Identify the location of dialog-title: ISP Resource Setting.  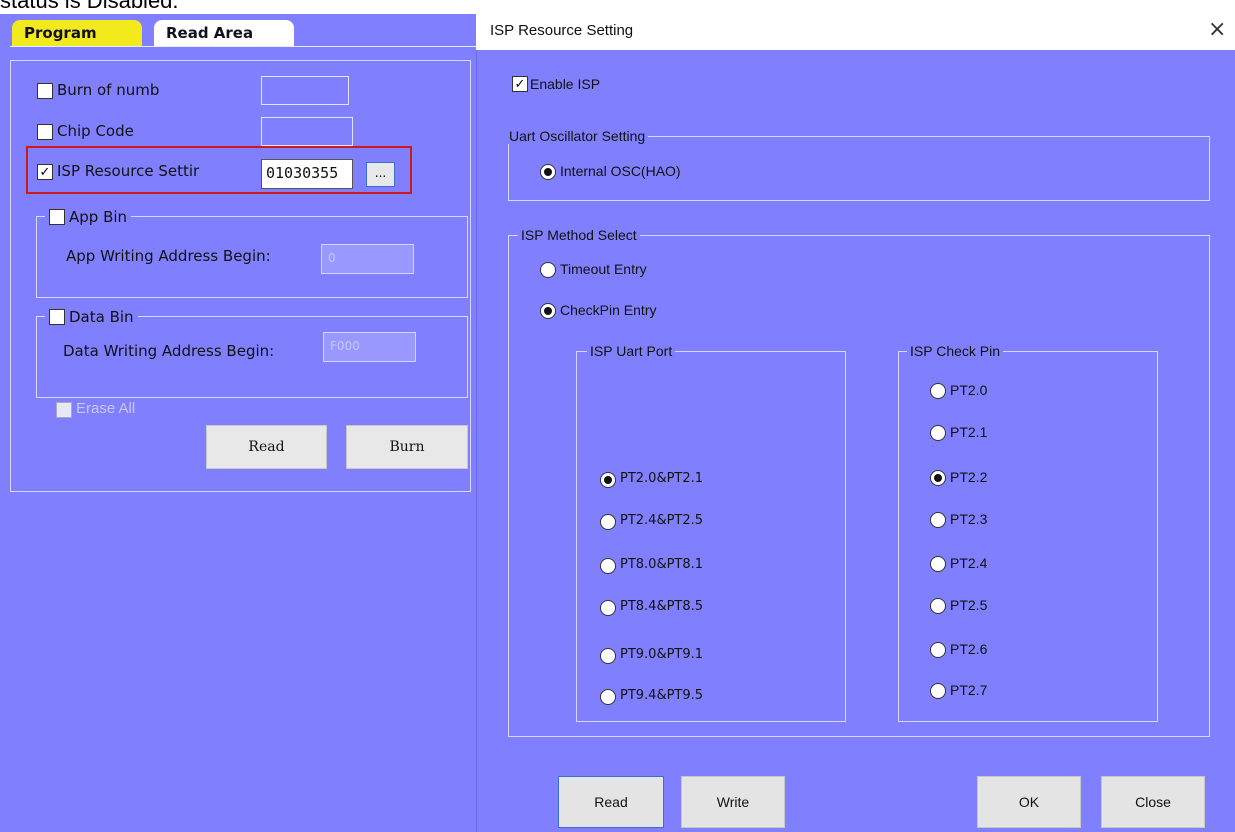
(562, 30).